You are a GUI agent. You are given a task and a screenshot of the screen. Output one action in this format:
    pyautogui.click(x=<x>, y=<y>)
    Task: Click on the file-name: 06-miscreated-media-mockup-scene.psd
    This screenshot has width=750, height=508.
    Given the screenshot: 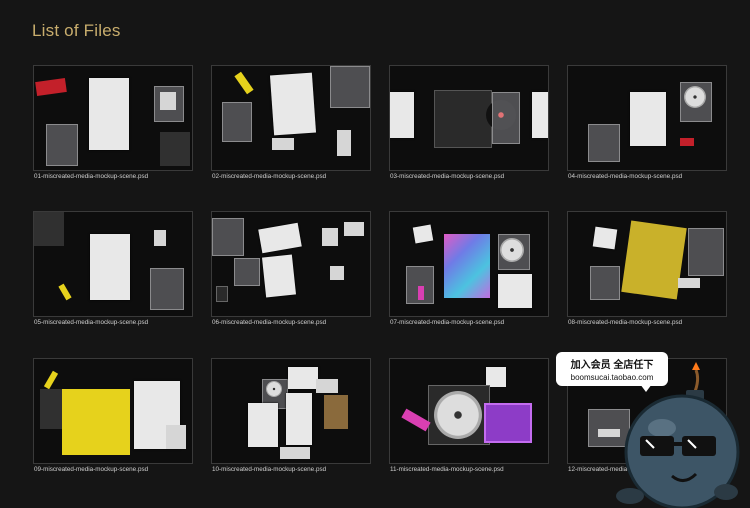 What is the action you would take?
    pyautogui.click(x=269, y=322)
    